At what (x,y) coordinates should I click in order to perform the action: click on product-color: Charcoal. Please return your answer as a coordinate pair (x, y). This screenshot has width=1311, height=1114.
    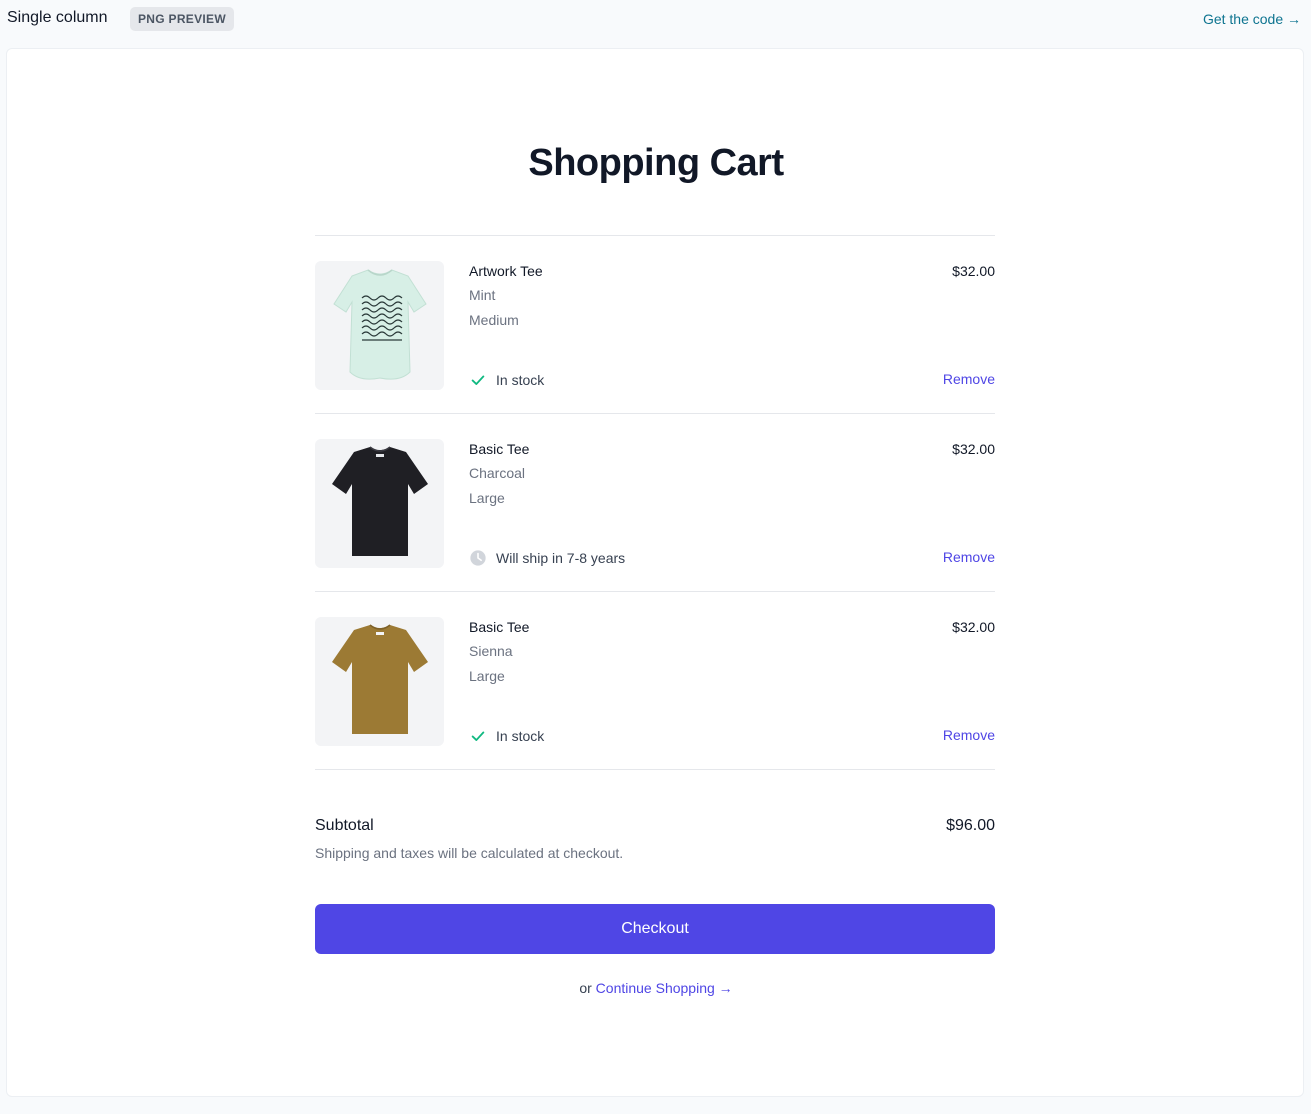
    Looking at the image, I should click on (497, 473).